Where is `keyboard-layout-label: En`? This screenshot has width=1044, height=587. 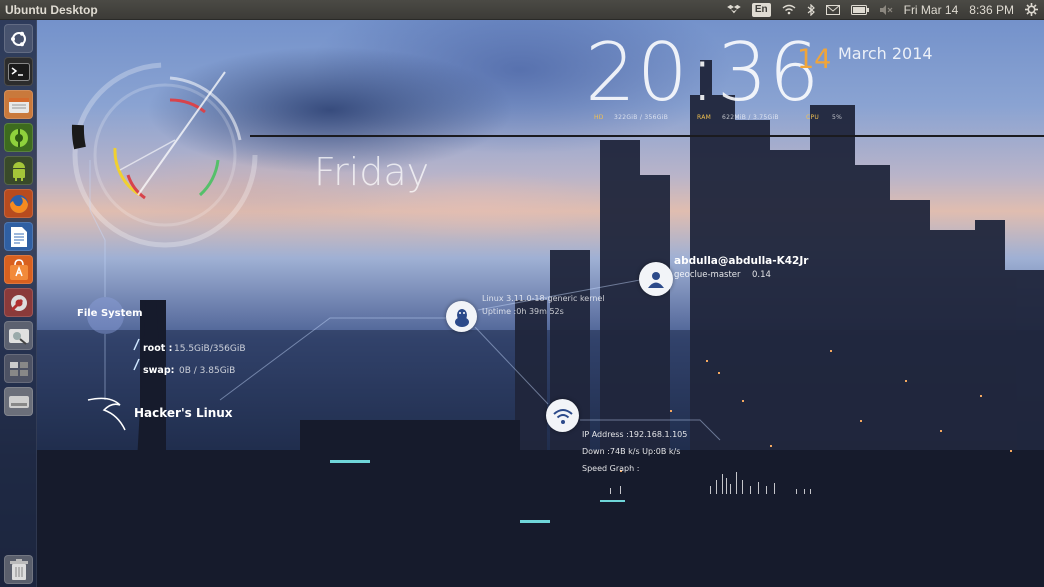 keyboard-layout-label: En is located at coordinates (761, 9).